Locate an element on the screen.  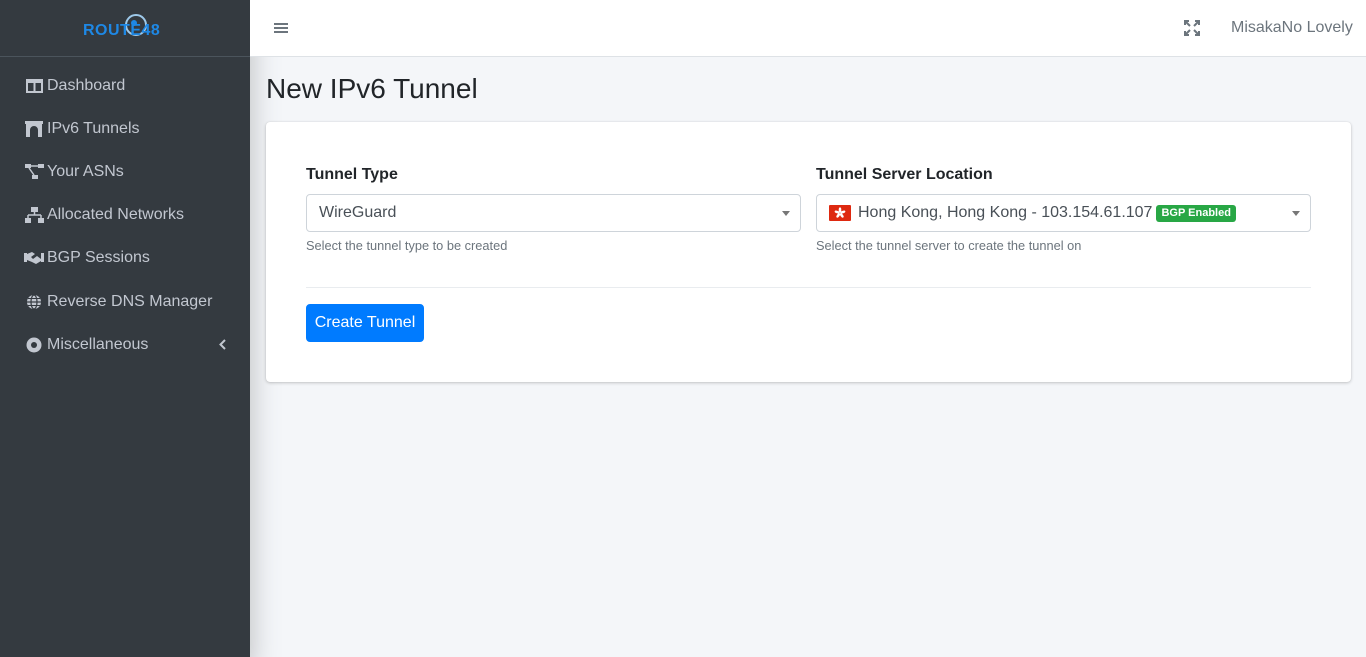
sidebar-item-allocated-networks: Allocated Networks is located at coordinates (125, 215).